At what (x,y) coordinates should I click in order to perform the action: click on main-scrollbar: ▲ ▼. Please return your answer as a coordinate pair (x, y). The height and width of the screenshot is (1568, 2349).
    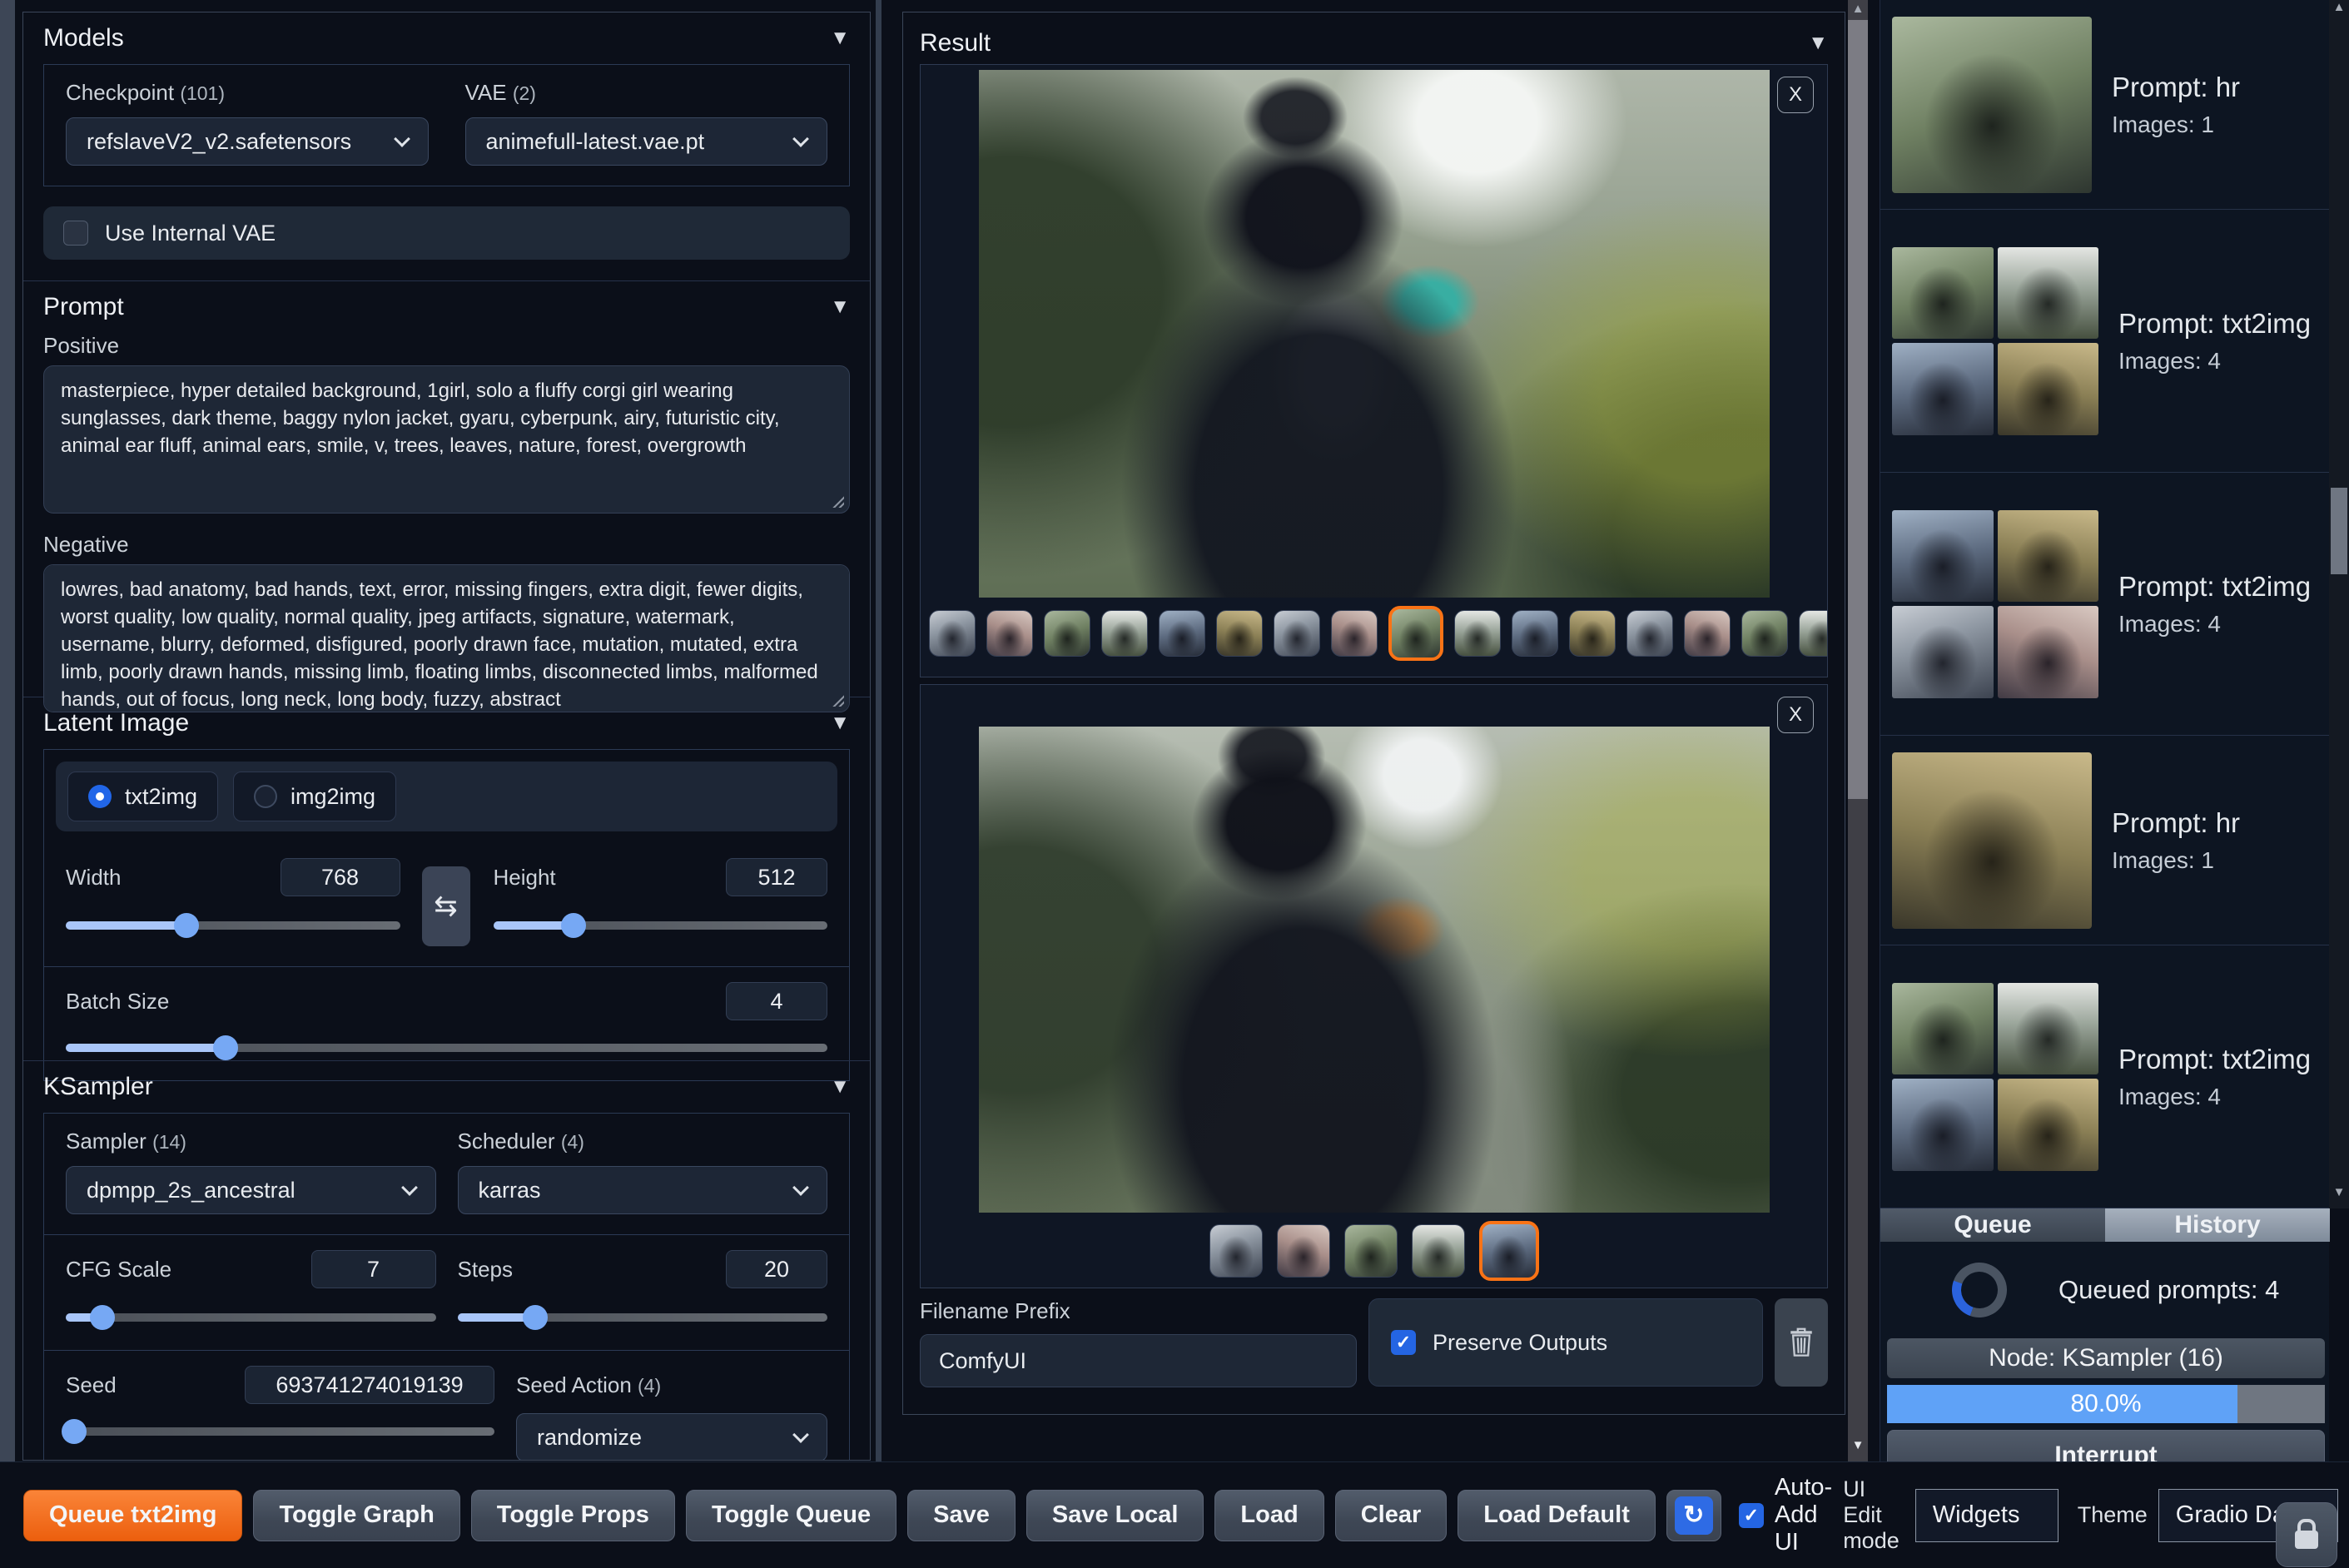
    Looking at the image, I should click on (1858, 730).